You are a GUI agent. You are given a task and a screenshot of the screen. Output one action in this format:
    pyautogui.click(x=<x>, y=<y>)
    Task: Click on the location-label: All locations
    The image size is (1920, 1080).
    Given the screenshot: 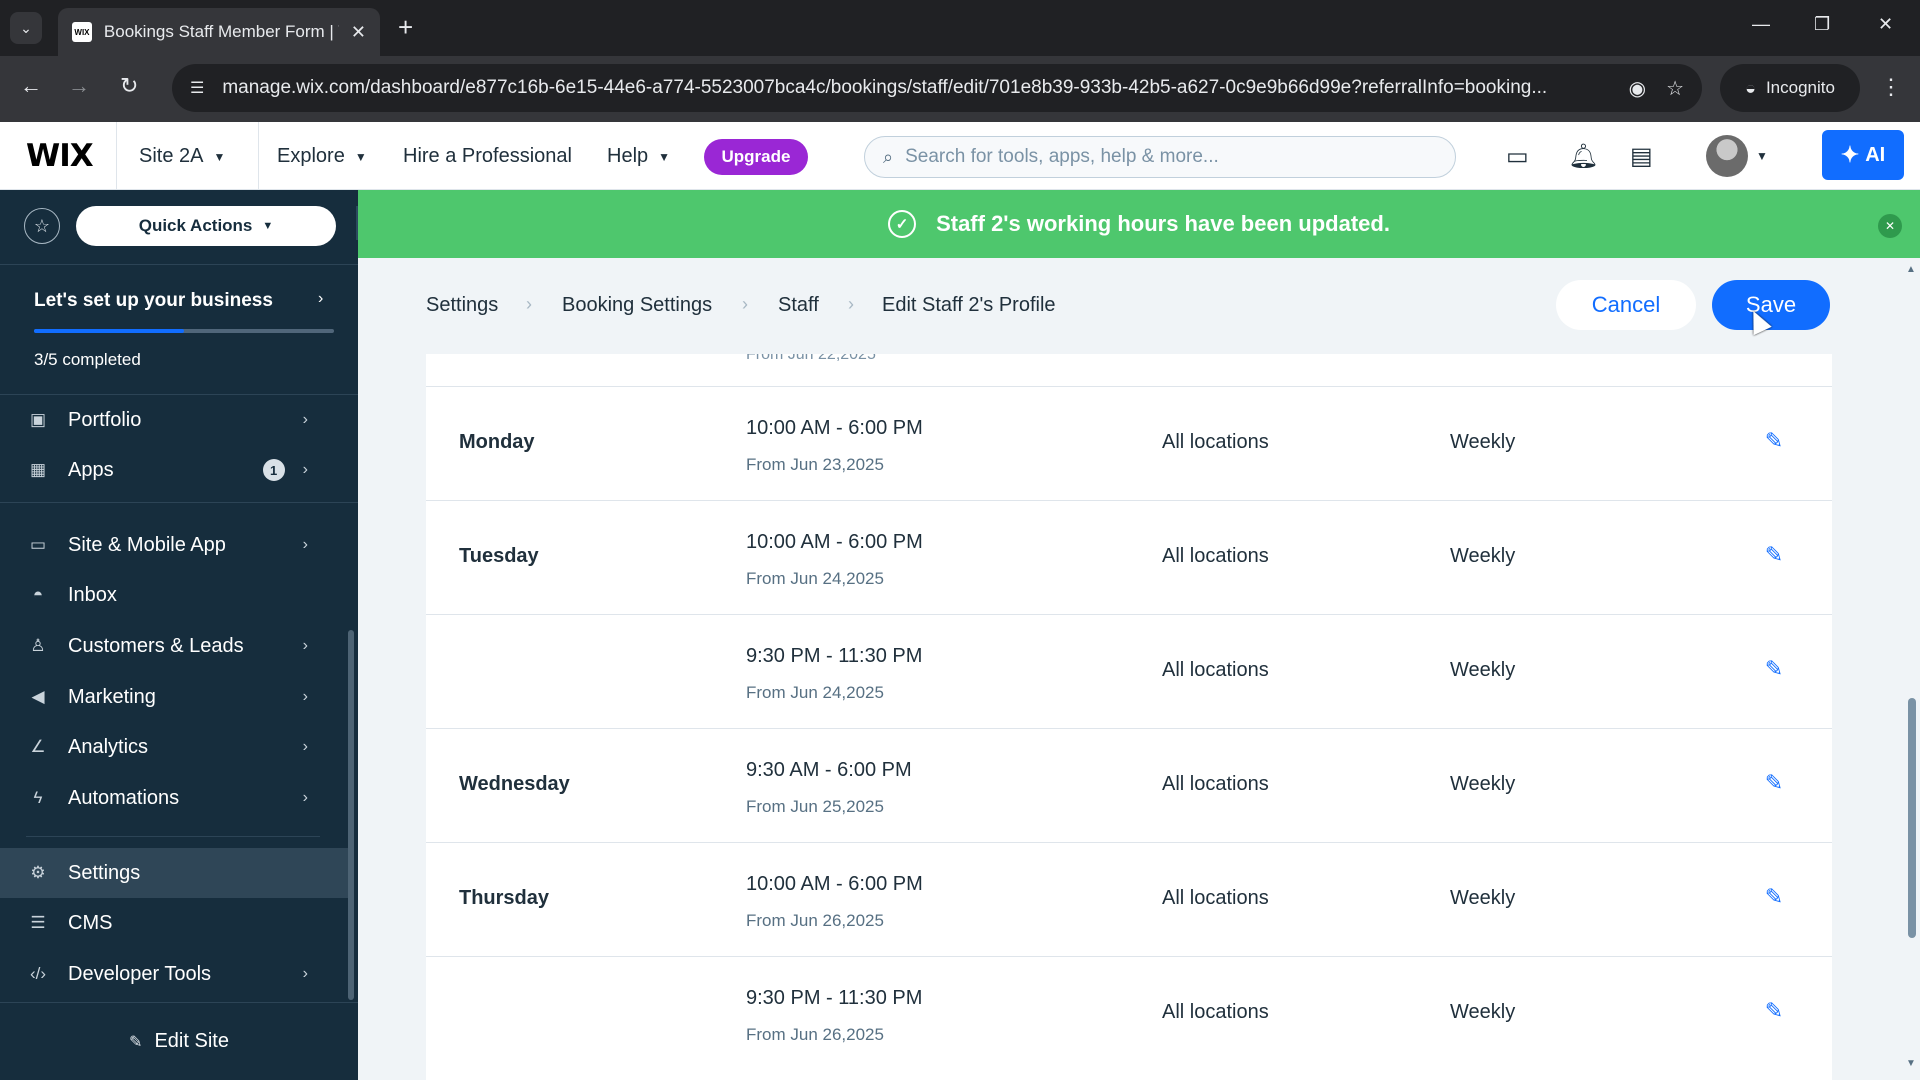 What is the action you would take?
    pyautogui.click(x=1215, y=556)
    